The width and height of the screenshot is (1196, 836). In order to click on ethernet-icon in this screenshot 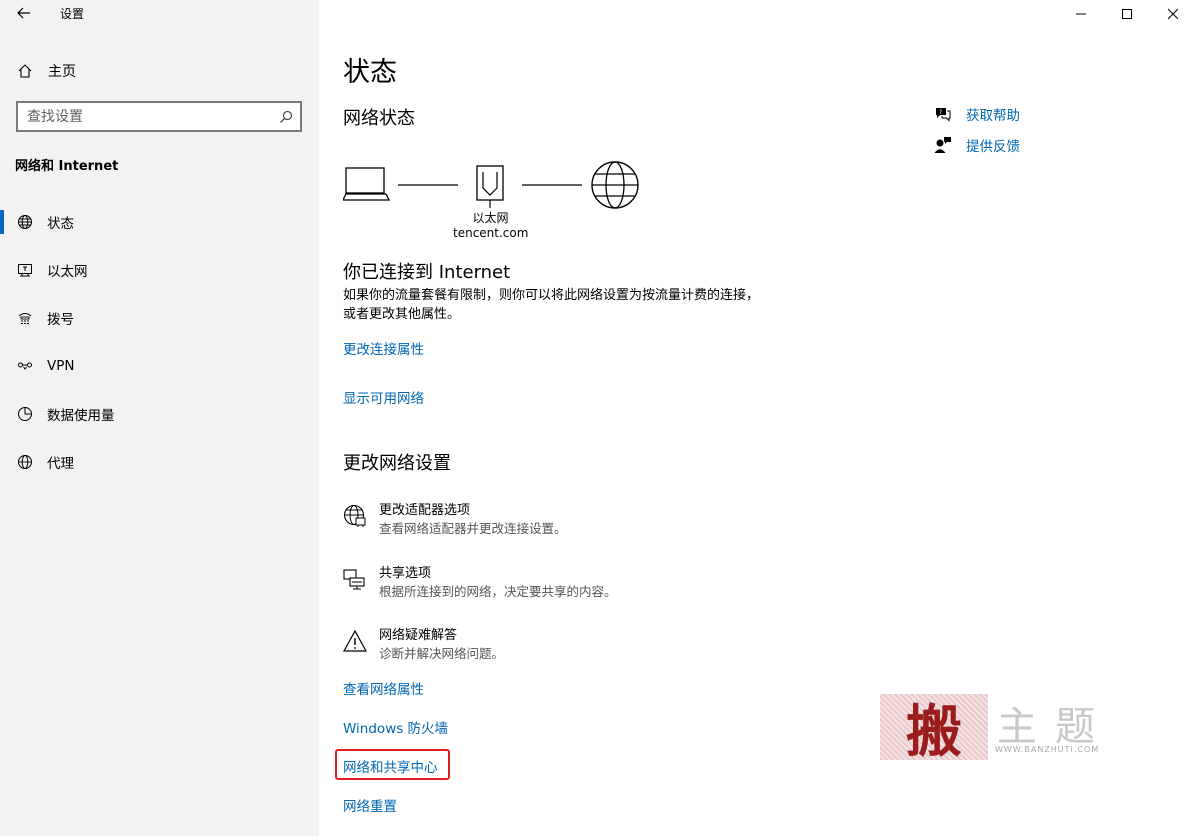, I will do `click(25, 270)`.